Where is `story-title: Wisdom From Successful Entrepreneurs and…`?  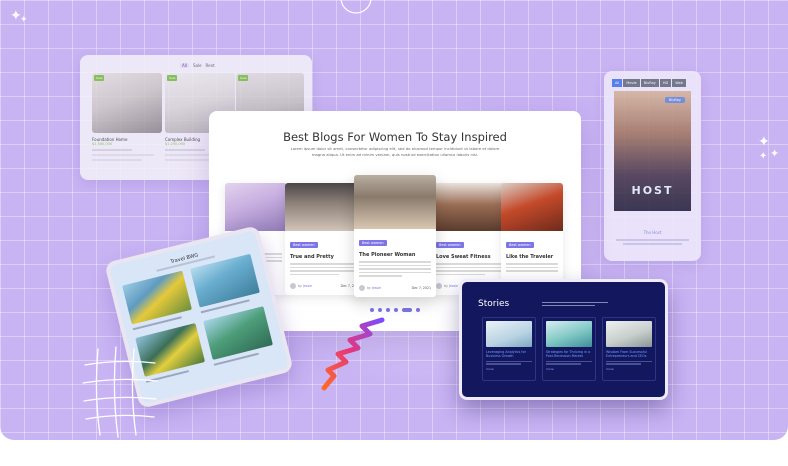
story-title: Wisdom From Successful Entrepreneurs and… is located at coordinates (629, 354).